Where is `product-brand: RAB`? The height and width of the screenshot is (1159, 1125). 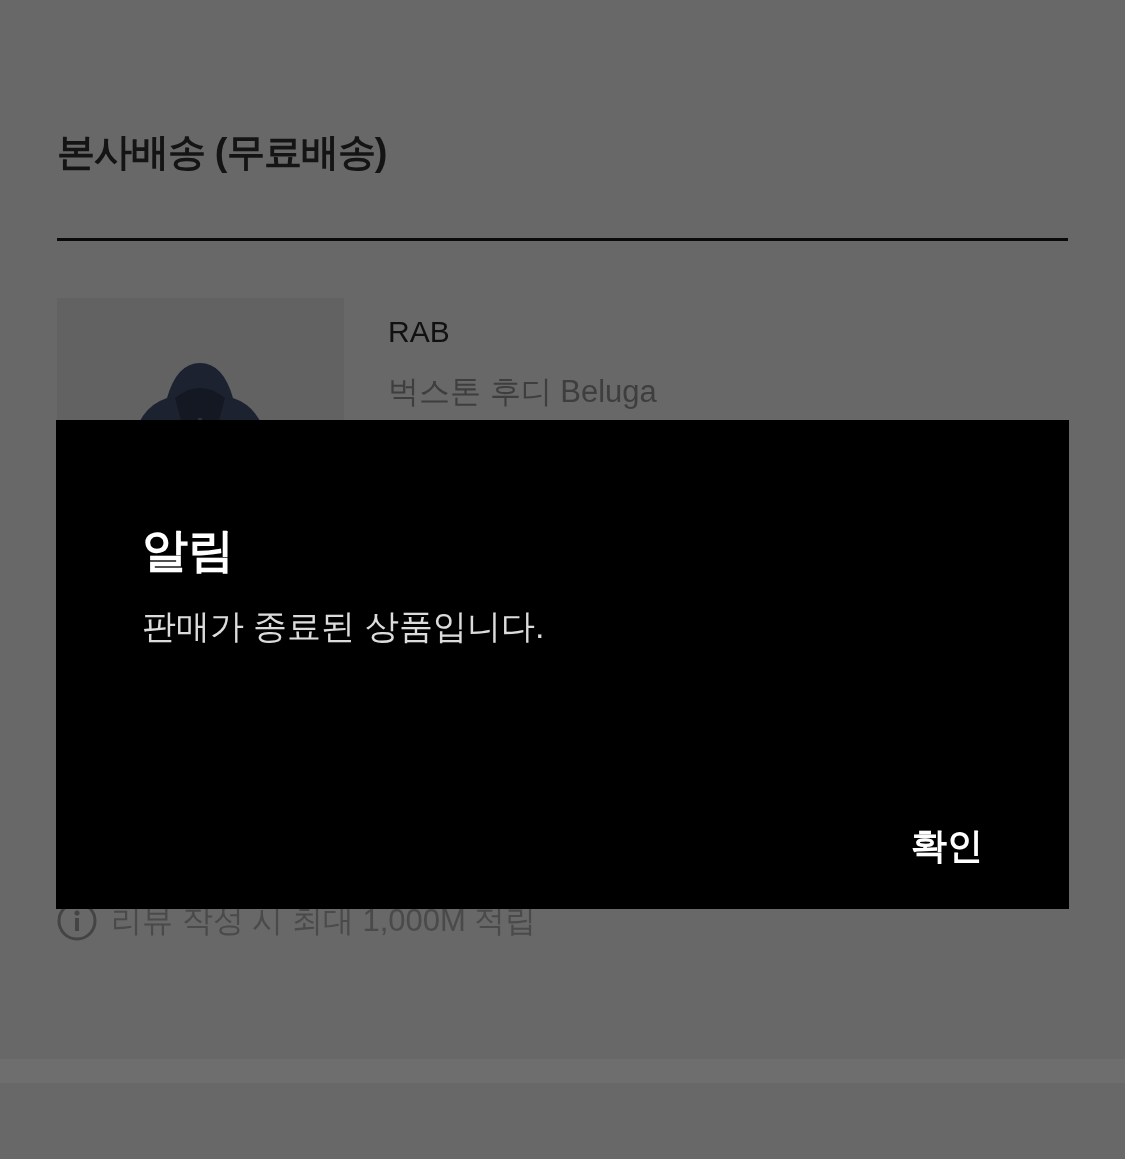 product-brand: RAB is located at coordinates (419, 332).